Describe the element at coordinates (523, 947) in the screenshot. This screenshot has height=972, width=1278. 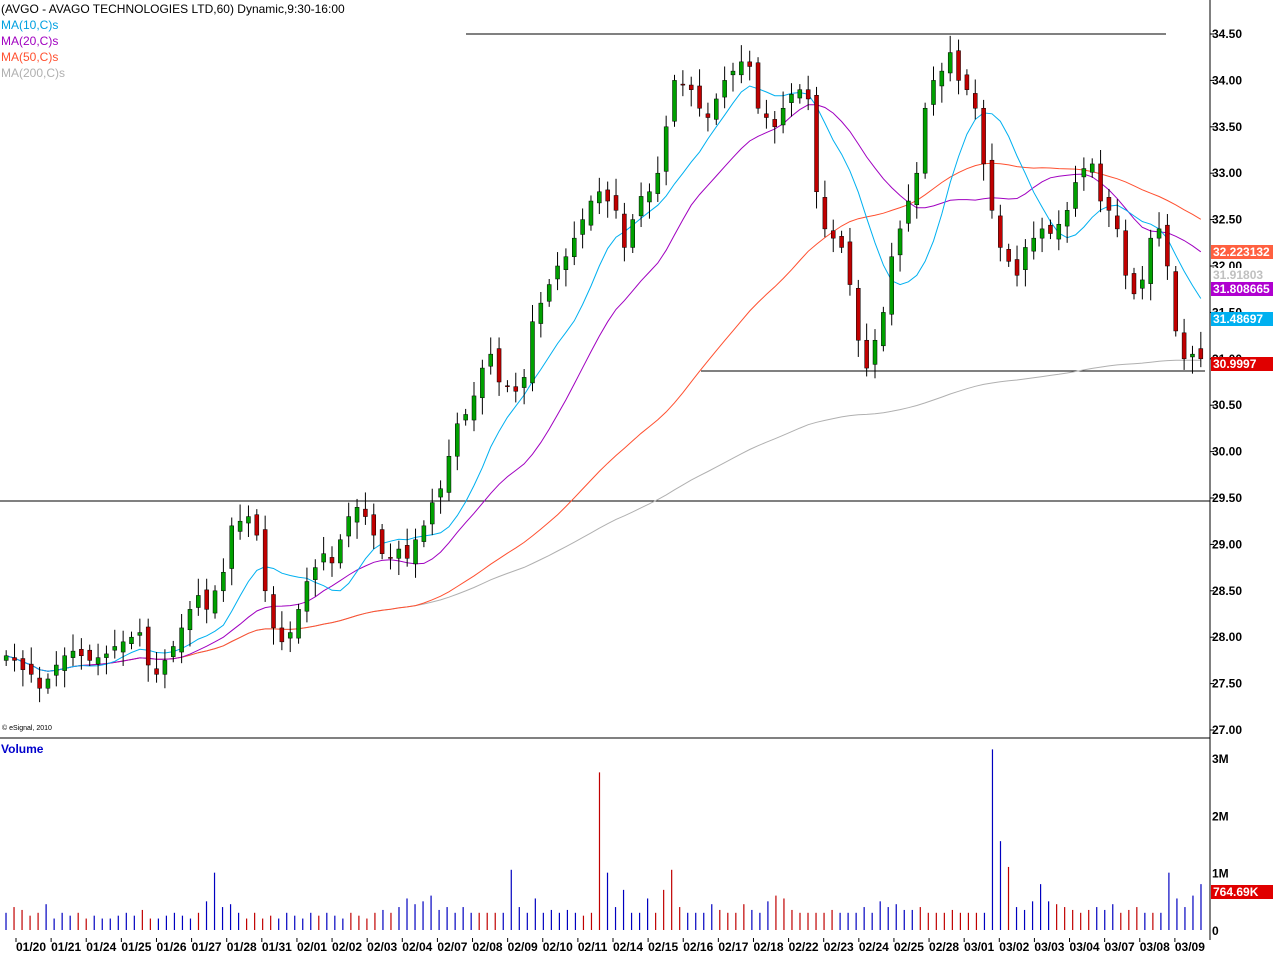
I see `time-tick-label: 02/09` at that location.